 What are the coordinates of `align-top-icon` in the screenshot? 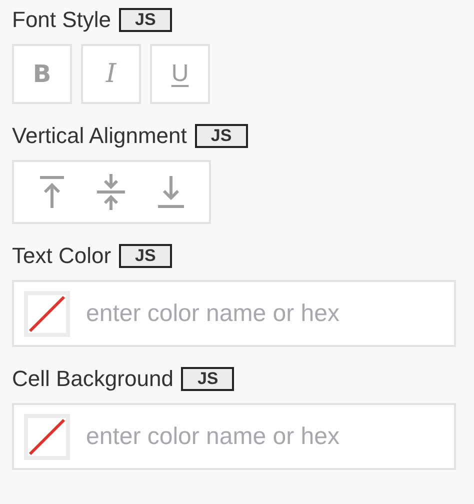 It's located at (52, 192).